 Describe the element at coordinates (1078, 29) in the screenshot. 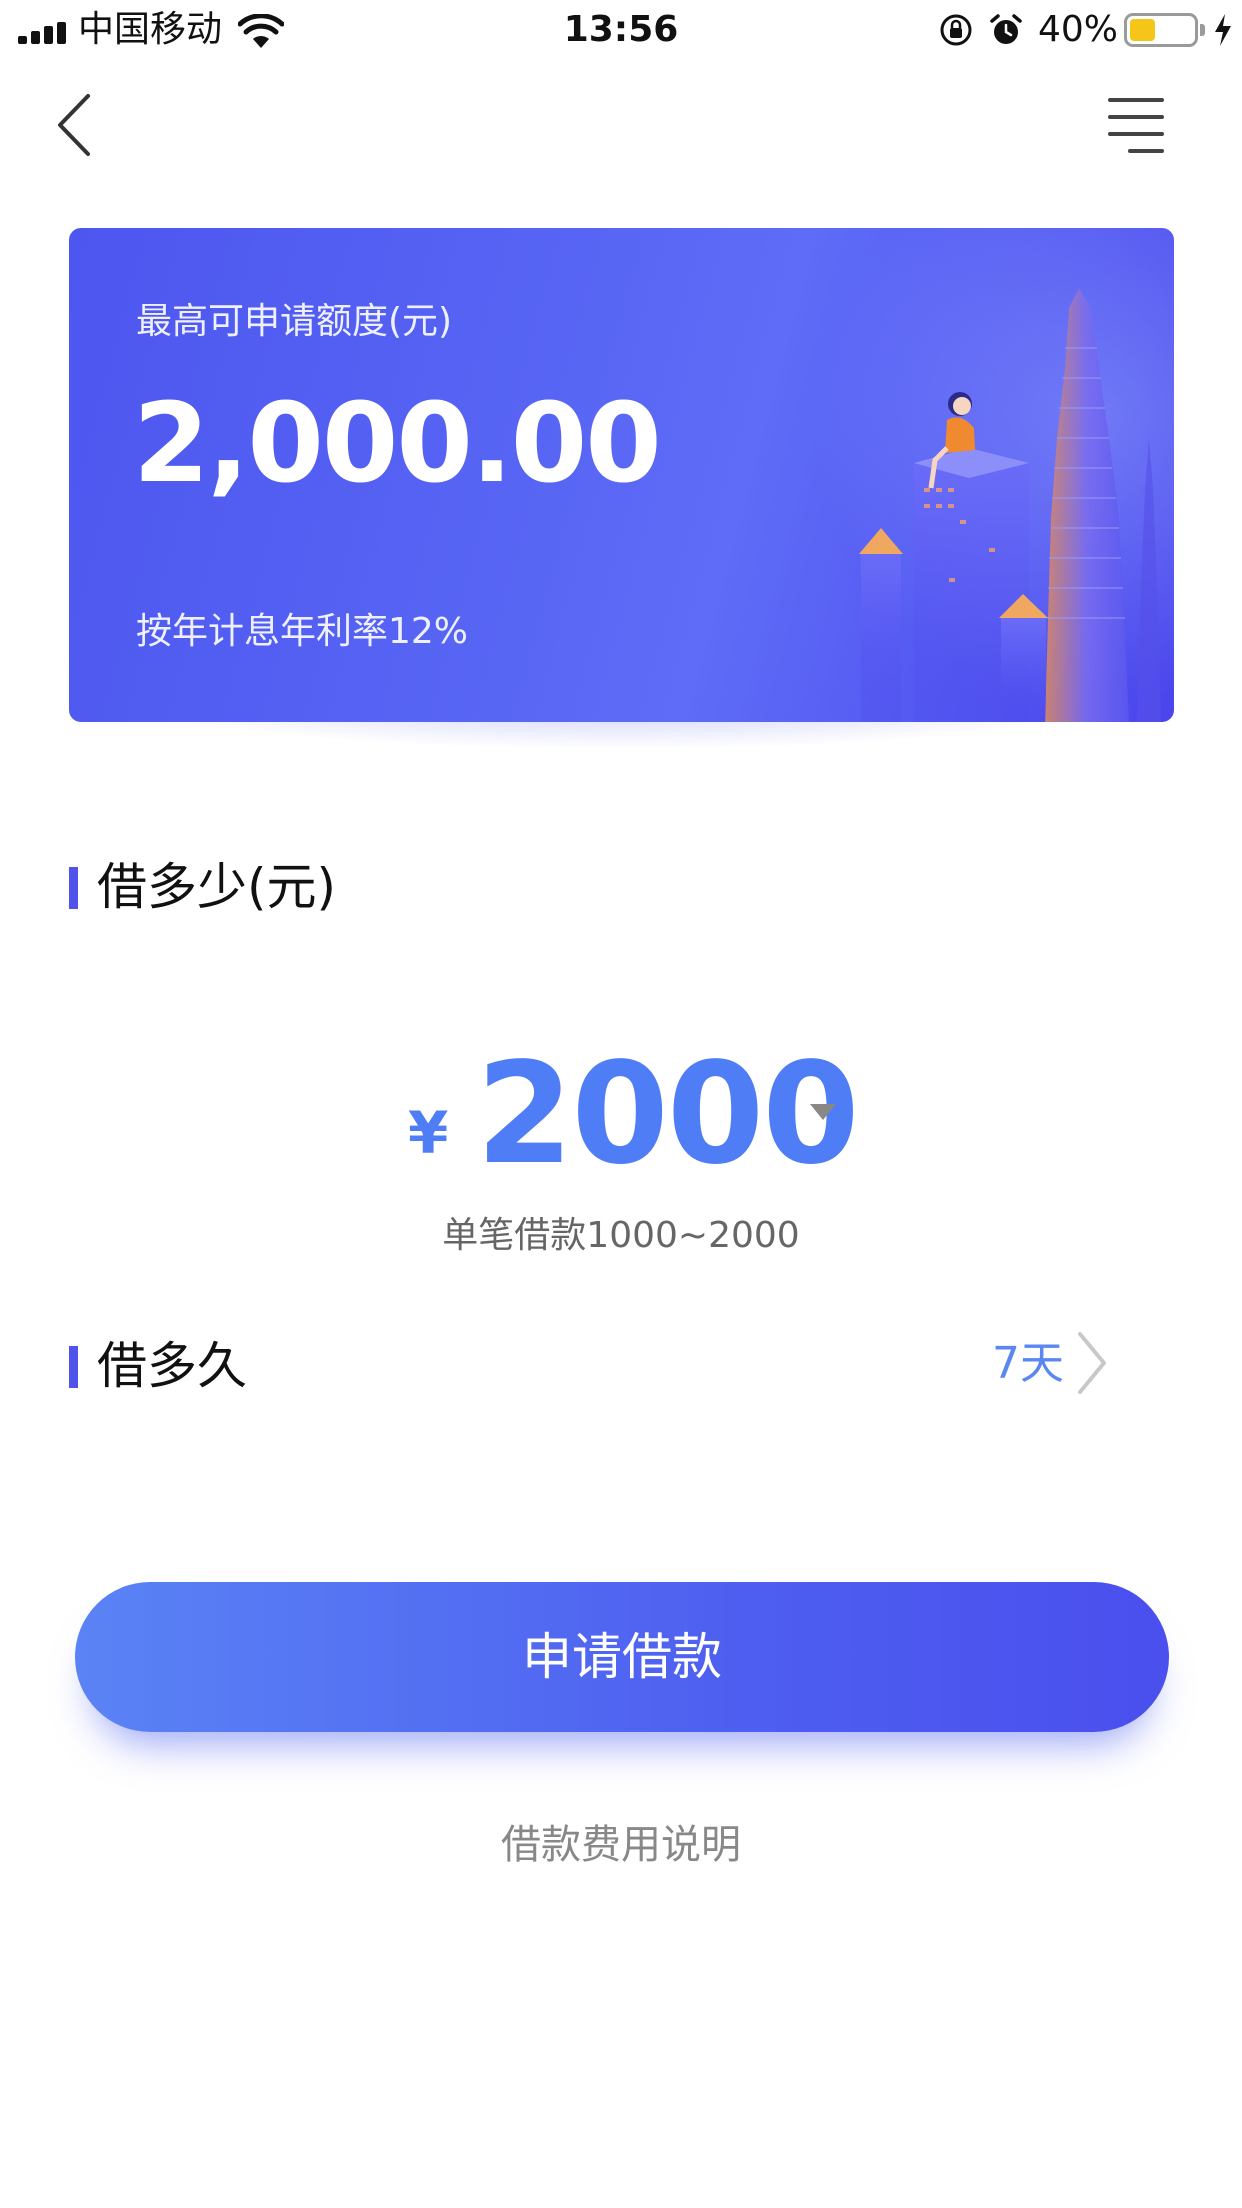

I see `battery-percent: 40%` at that location.